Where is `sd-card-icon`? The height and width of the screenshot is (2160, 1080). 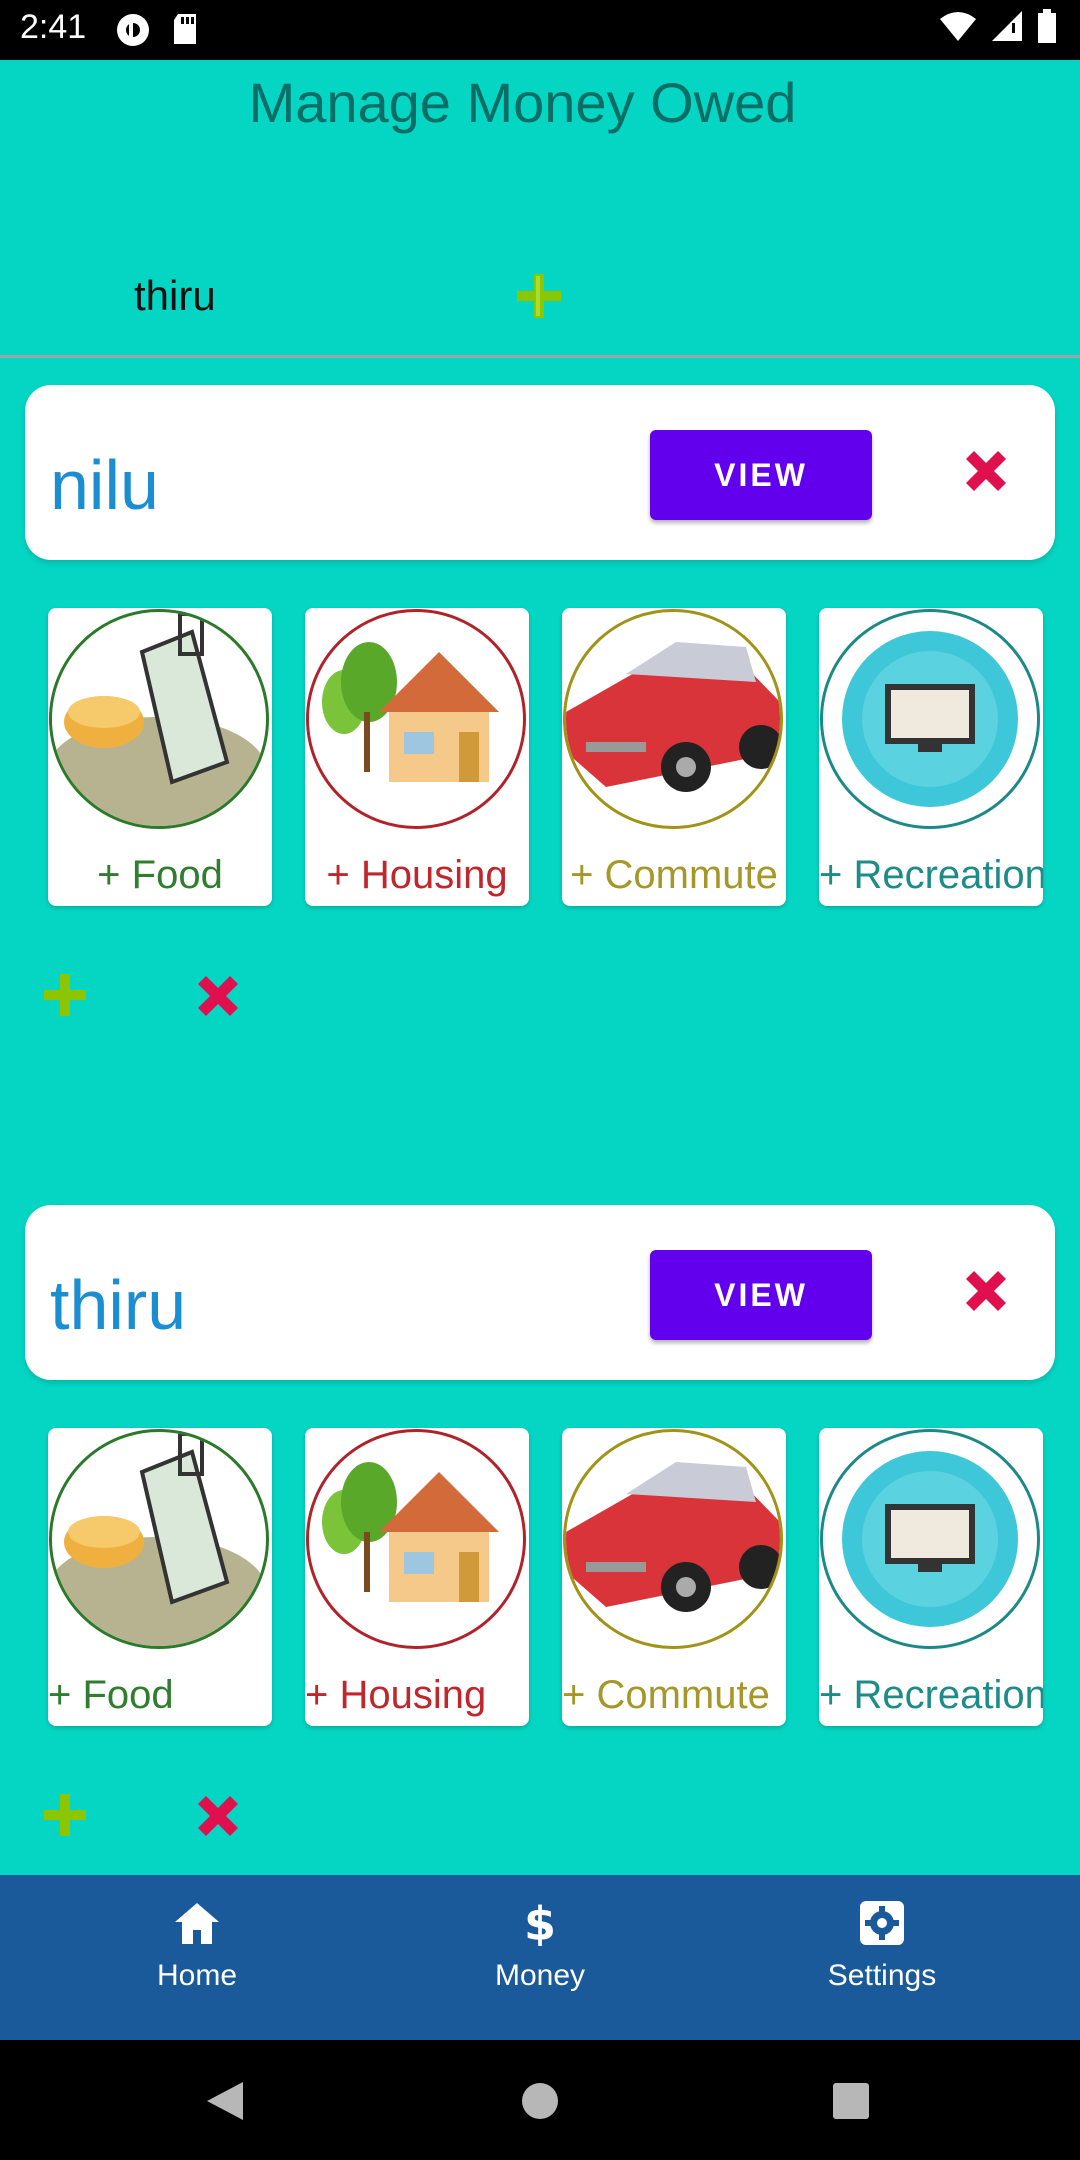 sd-card-icon is located at coordinates (185, 29).